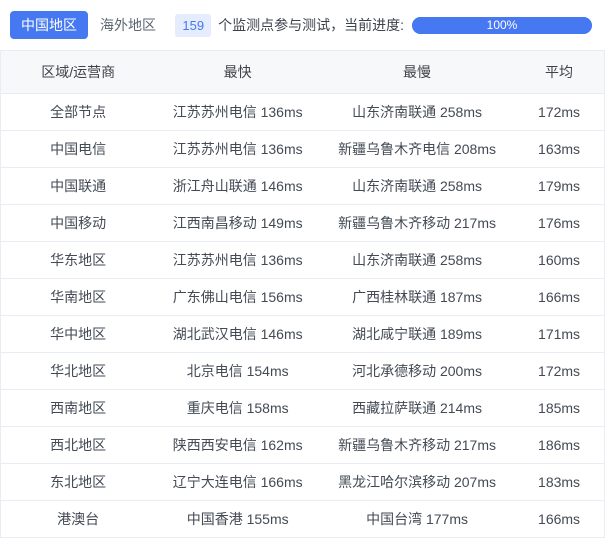  Describe the element at coordinates (237, 297) in the screenshot. I see `fastest-cell: 广东佛山电信 156ms` at that location.